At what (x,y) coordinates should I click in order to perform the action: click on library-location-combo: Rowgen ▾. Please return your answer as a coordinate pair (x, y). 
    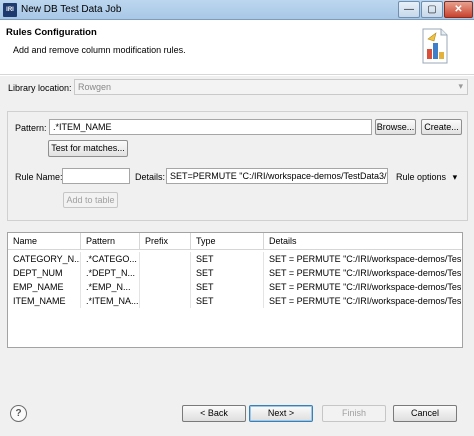
    Looking at the image, I should click on (271, 87).